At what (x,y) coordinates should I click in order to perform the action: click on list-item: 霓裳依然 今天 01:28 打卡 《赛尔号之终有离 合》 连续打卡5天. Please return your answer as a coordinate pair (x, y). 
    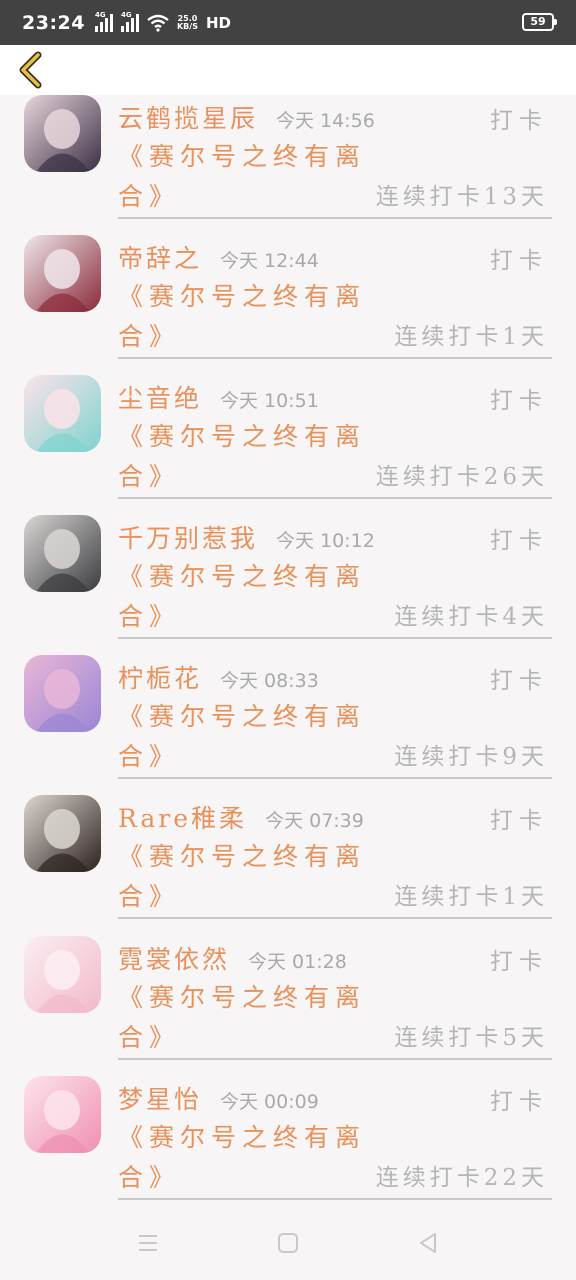
    Looking at the image, I should click on (288, 1006).